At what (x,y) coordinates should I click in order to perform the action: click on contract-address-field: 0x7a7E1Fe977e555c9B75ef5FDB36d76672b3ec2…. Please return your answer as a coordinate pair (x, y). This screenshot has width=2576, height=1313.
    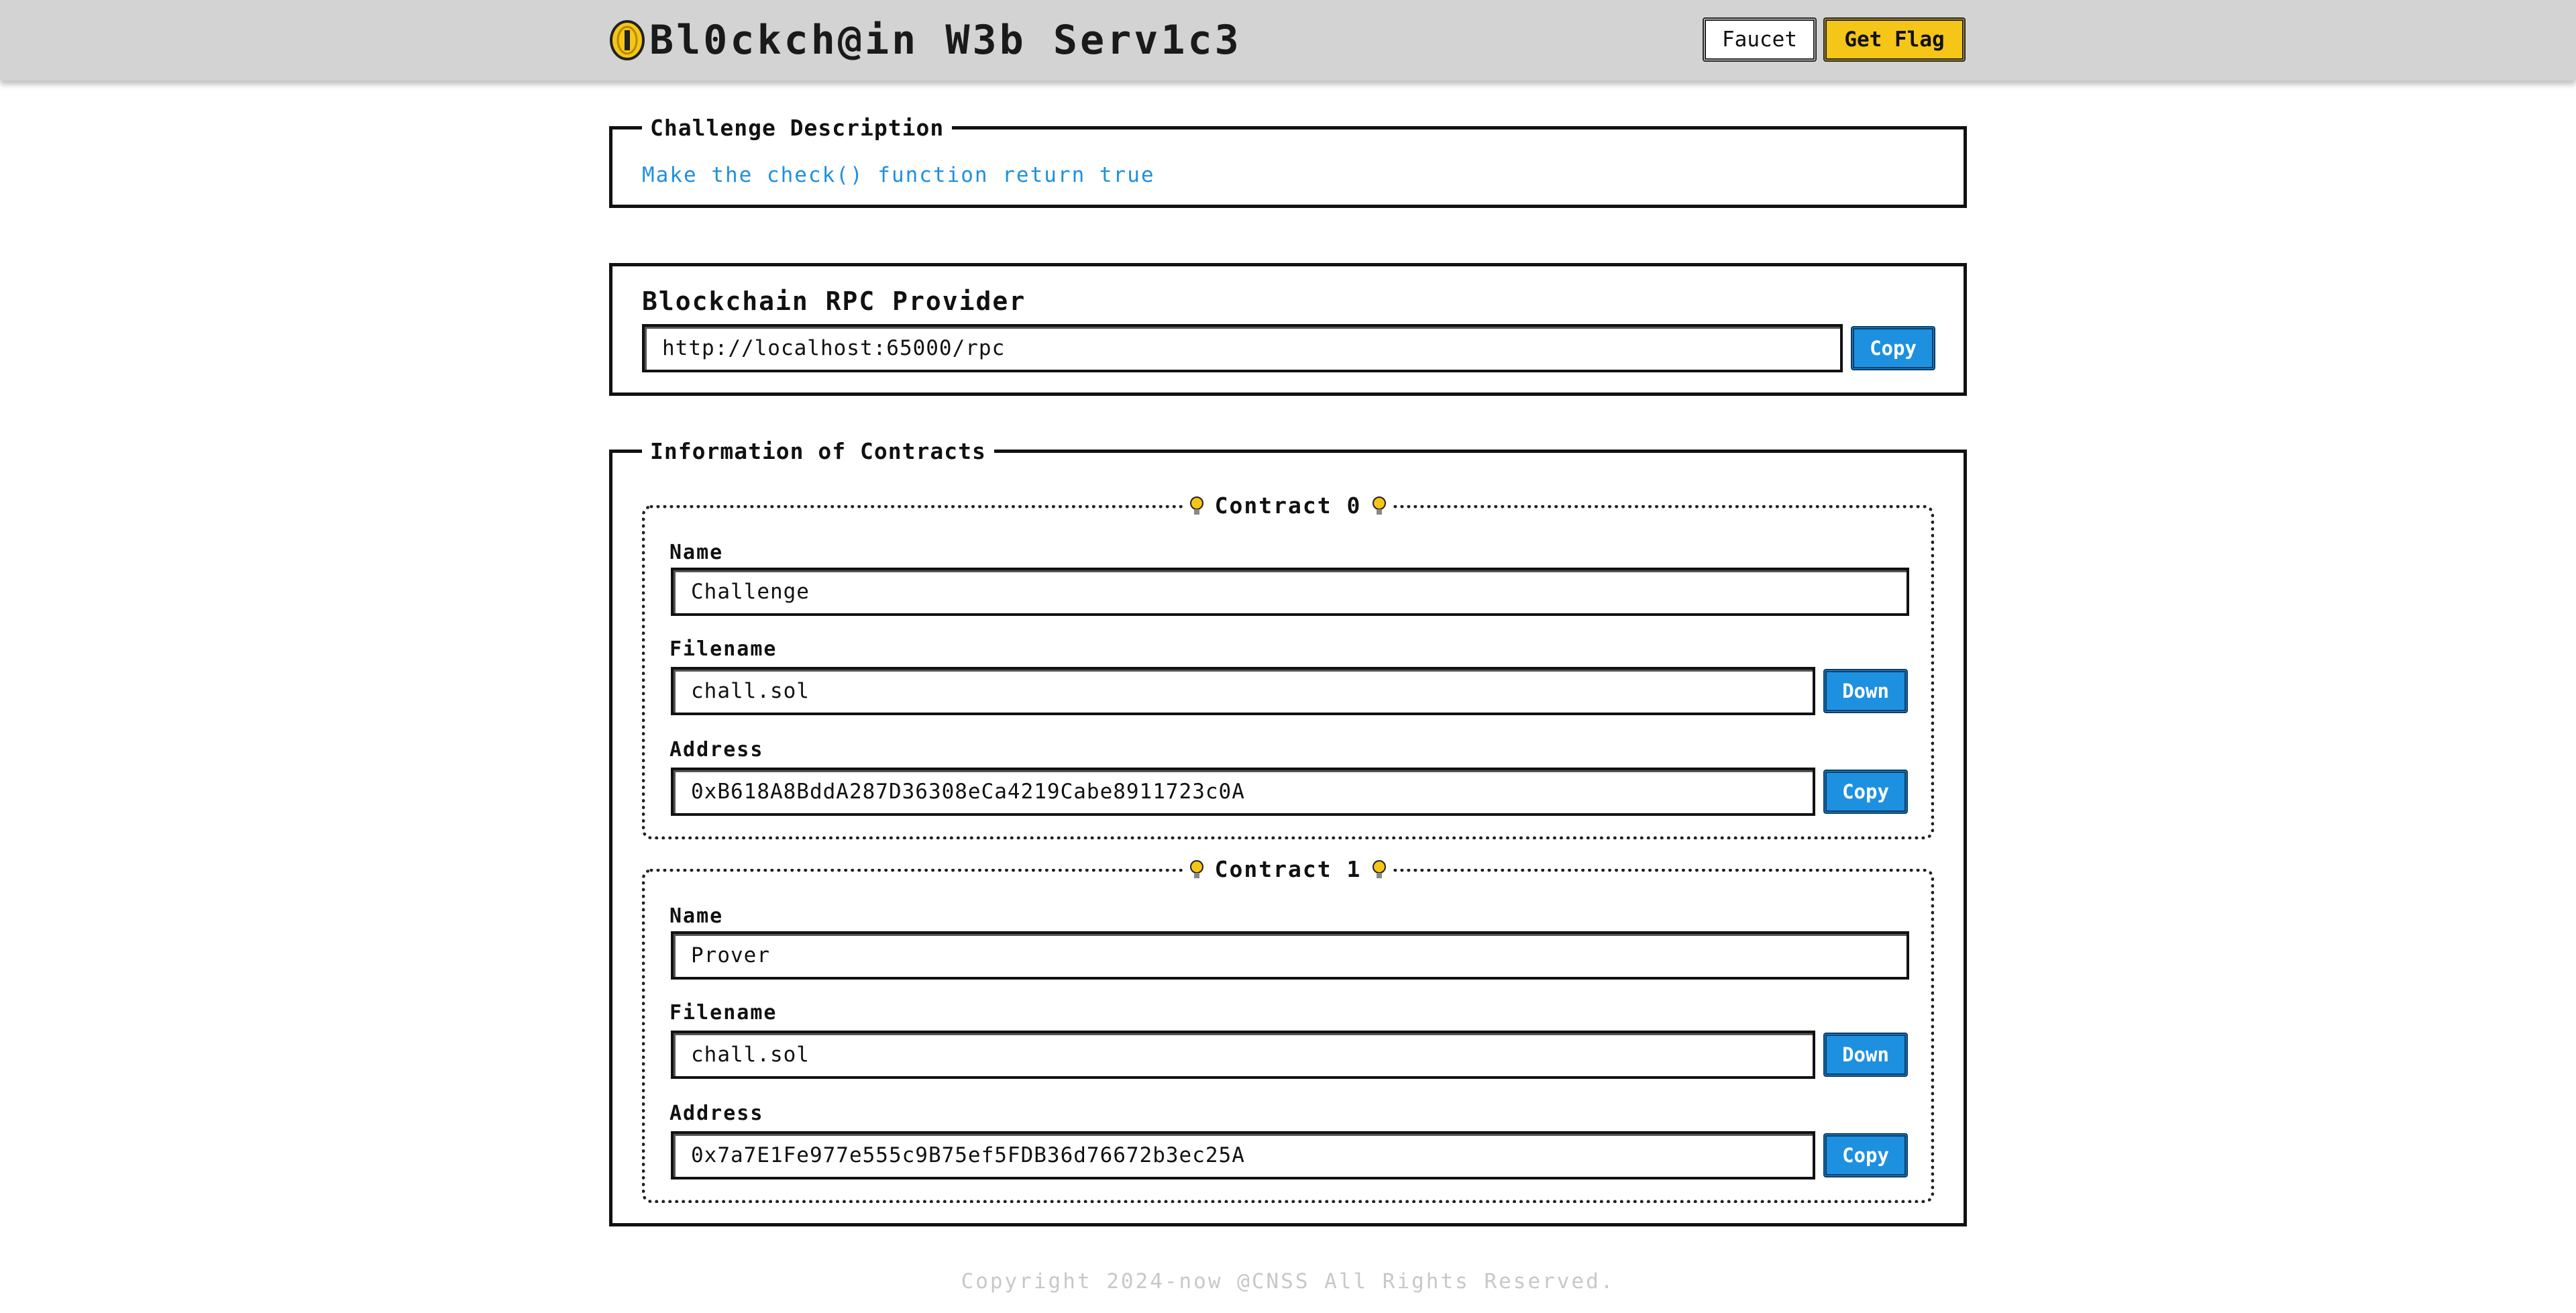
    Looking at the image, I should click on (1243, 1155).